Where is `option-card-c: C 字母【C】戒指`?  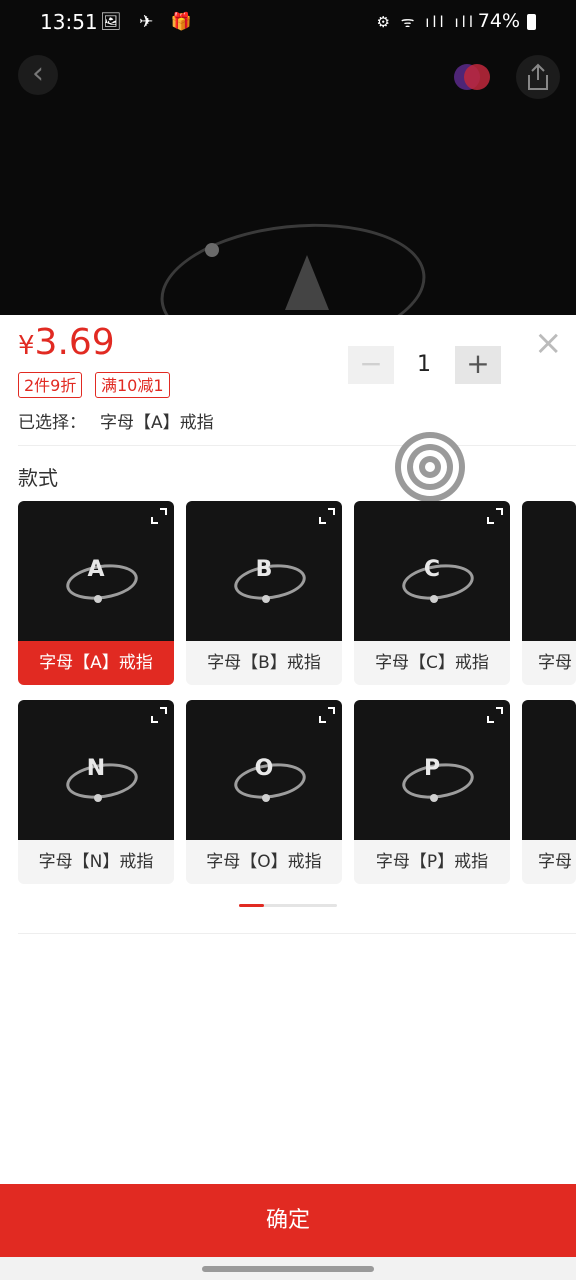 option-card-c: C 字母【C】戒指 is located at coordinates (432, 593).